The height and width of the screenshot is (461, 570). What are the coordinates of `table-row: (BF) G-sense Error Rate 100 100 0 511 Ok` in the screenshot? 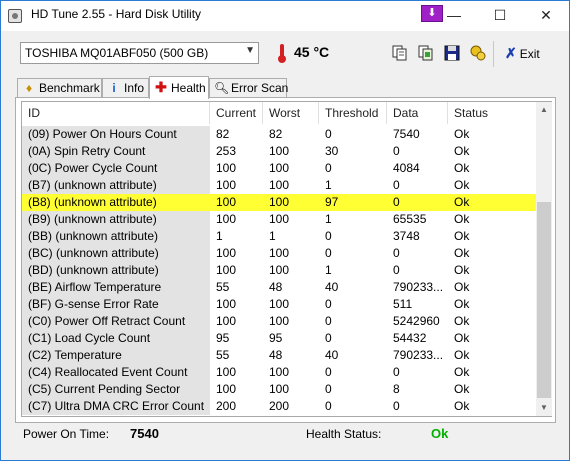 It's located at (279, 304).